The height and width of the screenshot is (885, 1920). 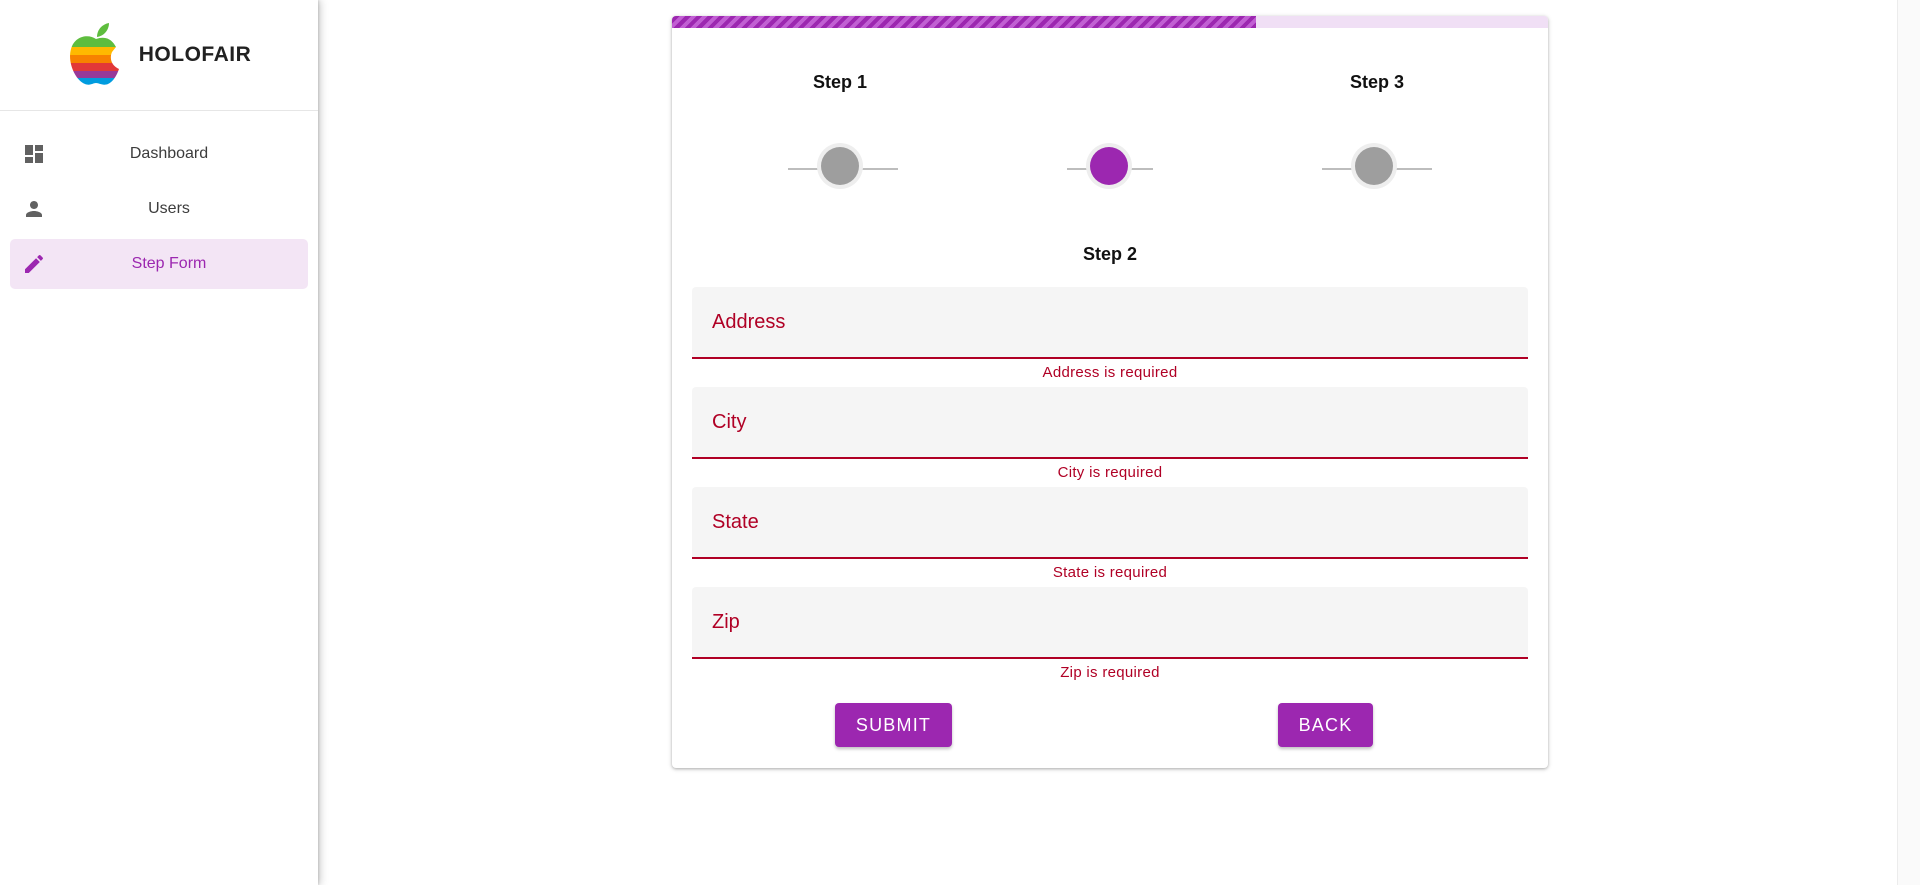 What do you see at coordinates (169, 263) in the screenshot?
I see `sidebar-item-label: Step Form` at bounding box center [169, 263].